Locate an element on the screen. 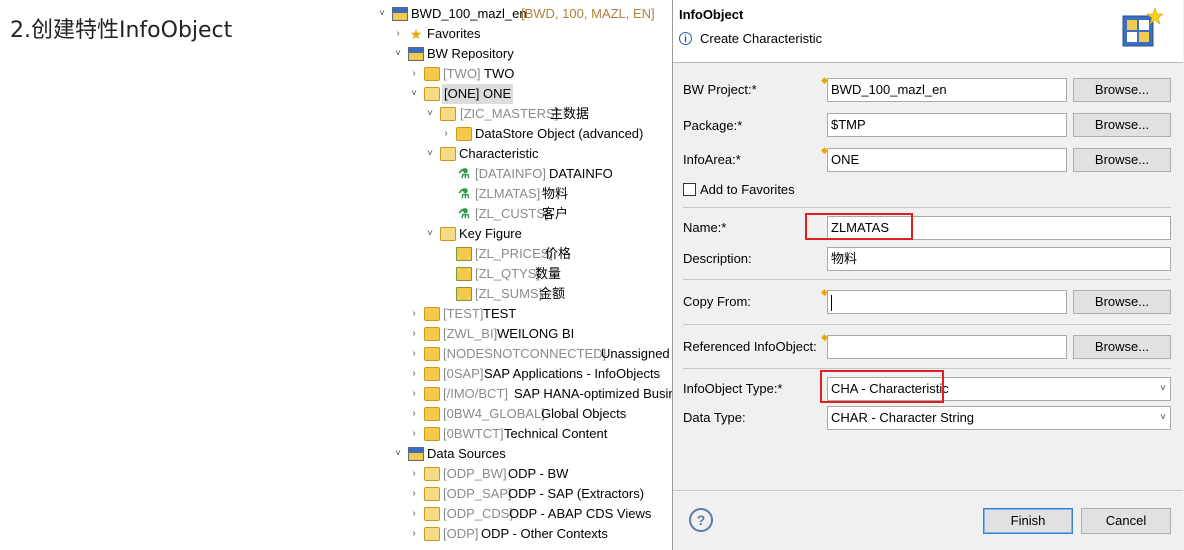 Image resolution: width=1184 pixels, height=550 pixels. data-type-label: Data Type: is located at coordinates (714, 417).